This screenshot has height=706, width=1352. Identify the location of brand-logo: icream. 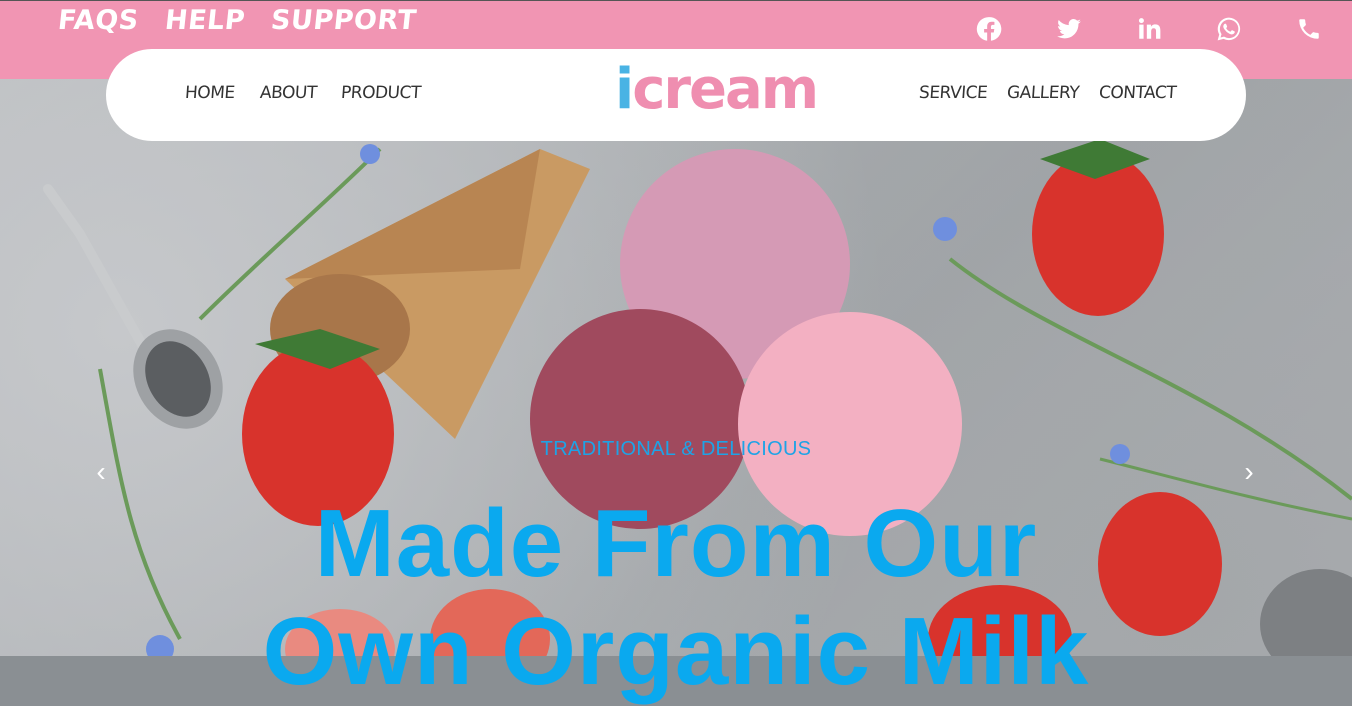
(717, 90).